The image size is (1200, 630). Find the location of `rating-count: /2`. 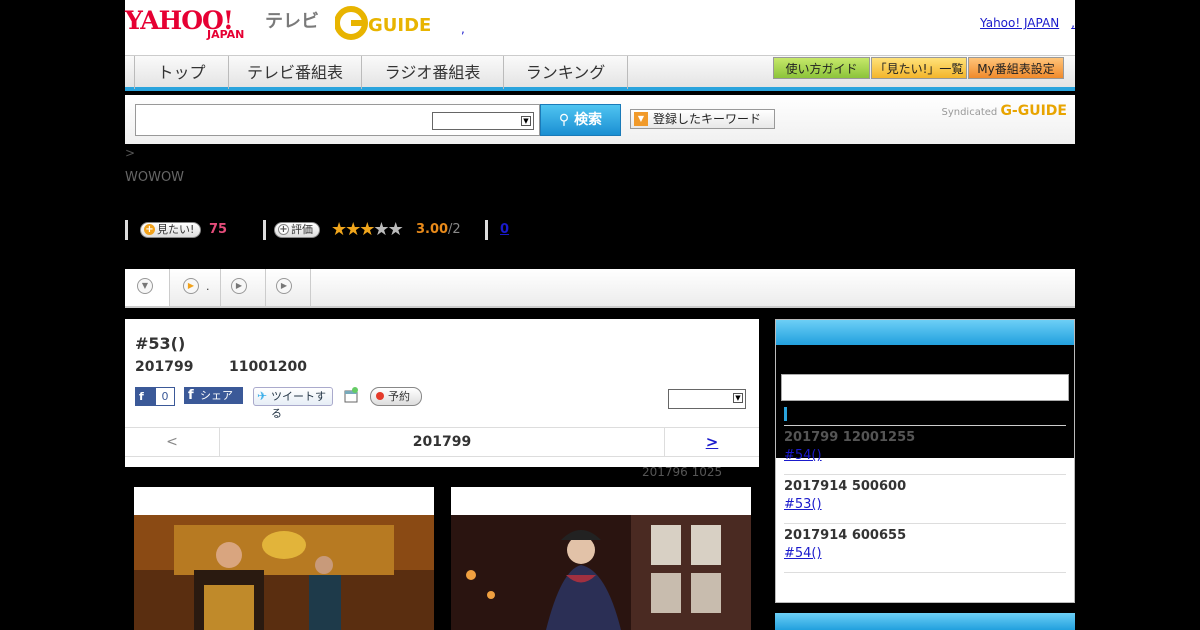

rating-count: /2 is located at coordinates (454, 229).